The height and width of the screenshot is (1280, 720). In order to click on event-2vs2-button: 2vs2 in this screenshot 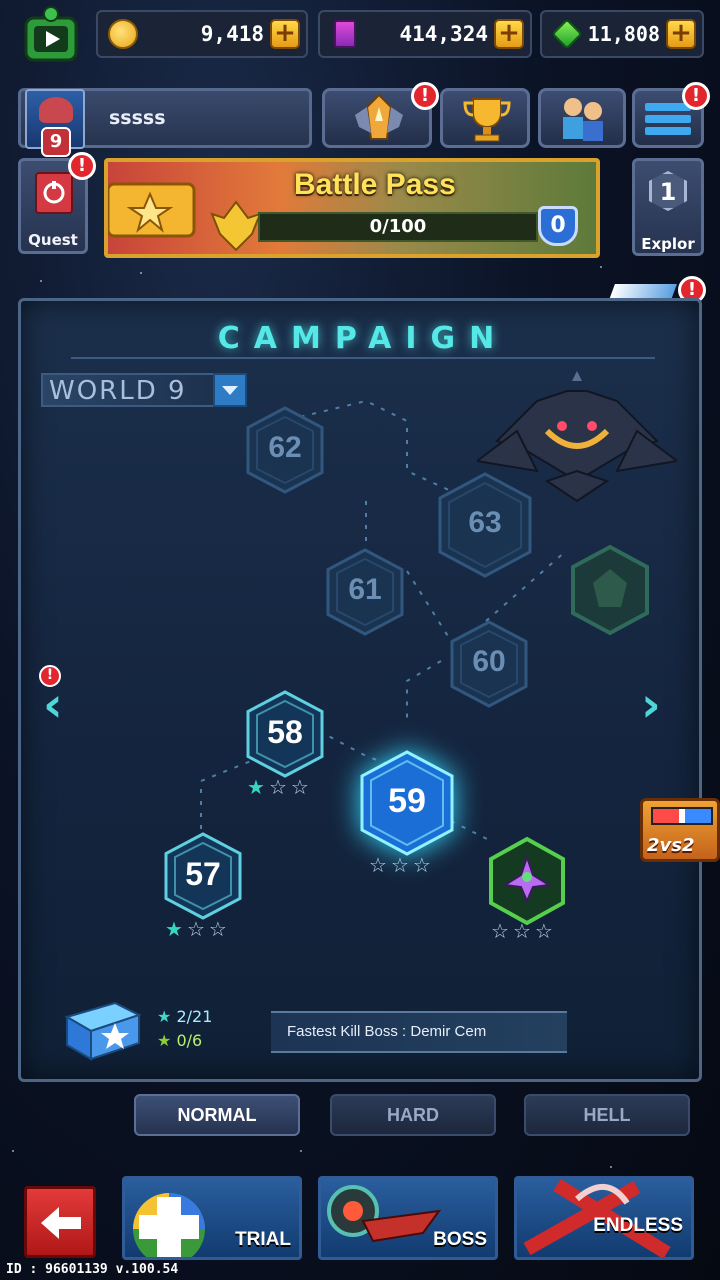, I will do `click(680, 830)`.